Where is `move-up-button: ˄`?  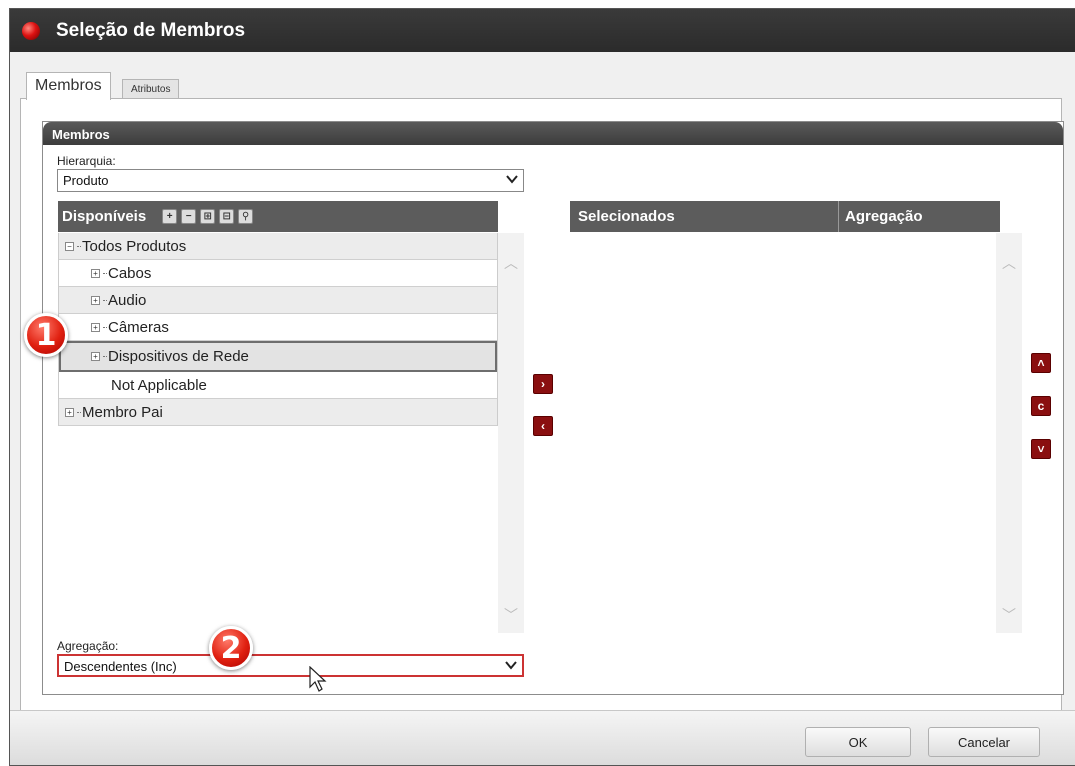
move-up-button: ˄ is located at coordinates (1041, 363).